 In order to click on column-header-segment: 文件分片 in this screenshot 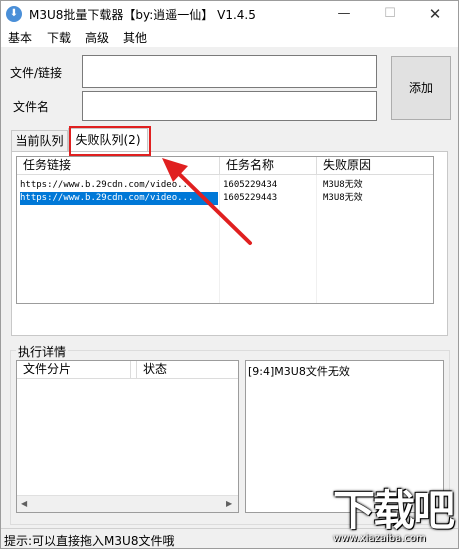, I will do `click(74, 370)`.